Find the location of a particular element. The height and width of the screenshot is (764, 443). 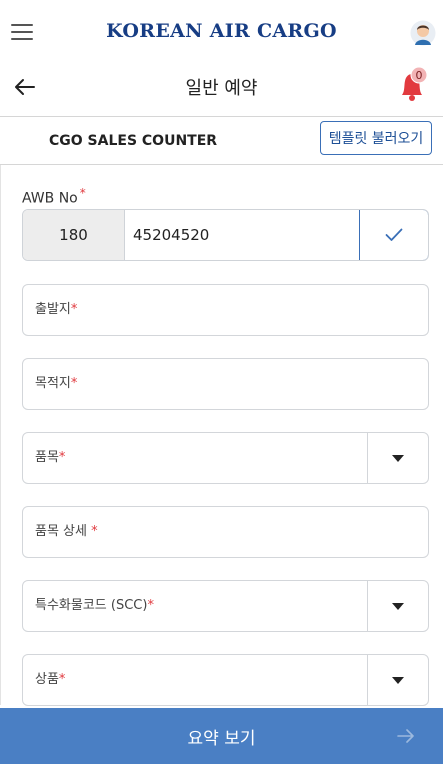

summary-button: 요약 보기 is located at coordinates (221, 736).